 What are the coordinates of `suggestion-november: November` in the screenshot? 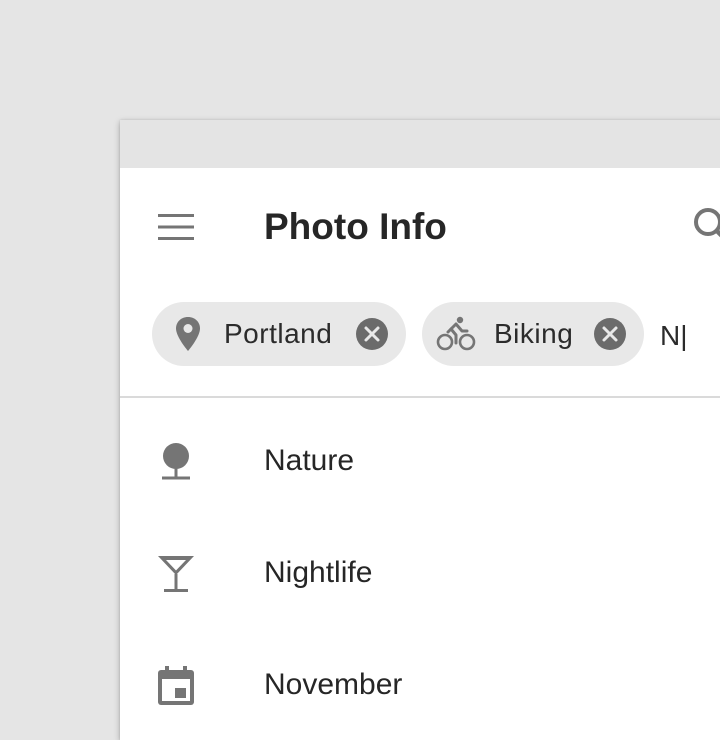 It's located at (420, 685).